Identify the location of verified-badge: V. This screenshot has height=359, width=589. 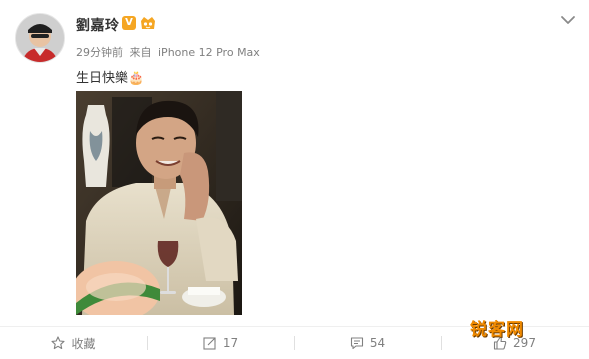
(129, 23).